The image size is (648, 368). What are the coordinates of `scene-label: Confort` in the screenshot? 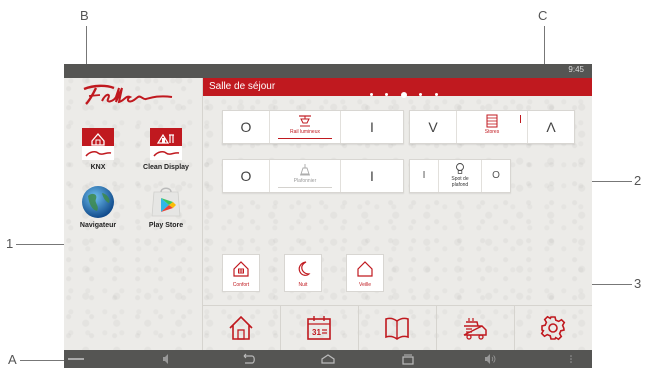 It's located at (241, 285).